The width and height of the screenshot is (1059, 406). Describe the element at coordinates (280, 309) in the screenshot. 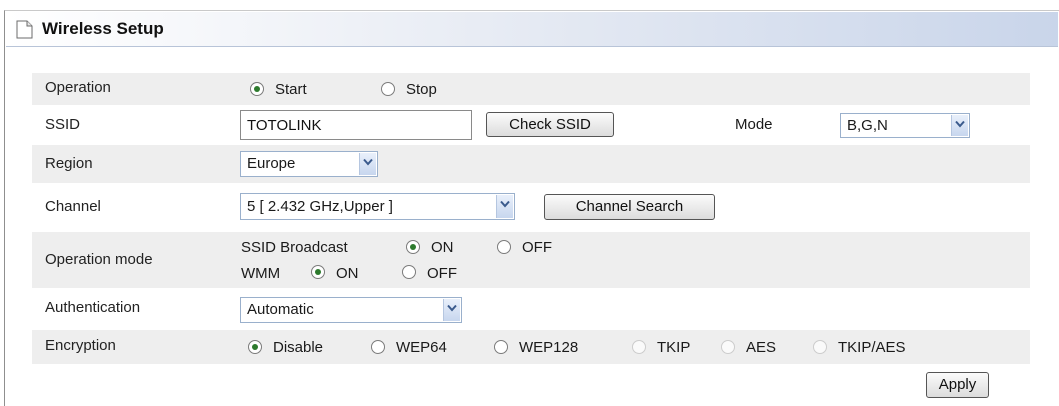

I see `authentication-value: Automatic` at that location.